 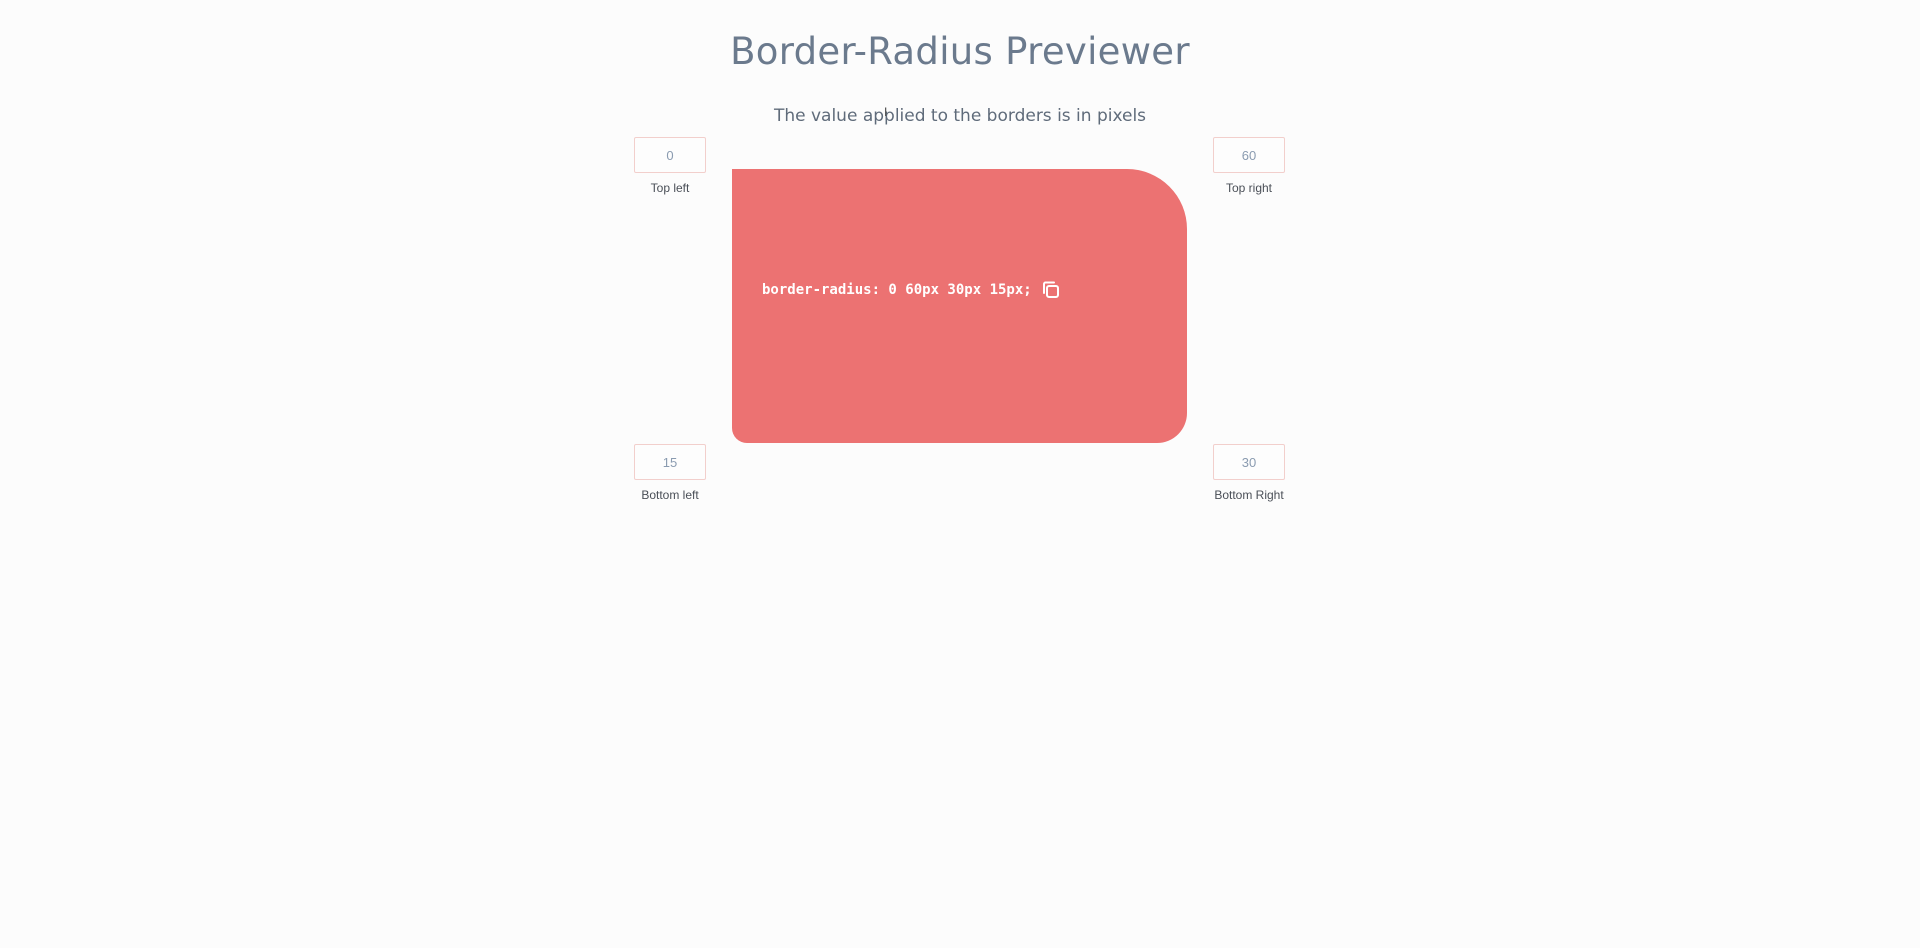 I want to click on top-right-input, so click(x=1249, y=155).